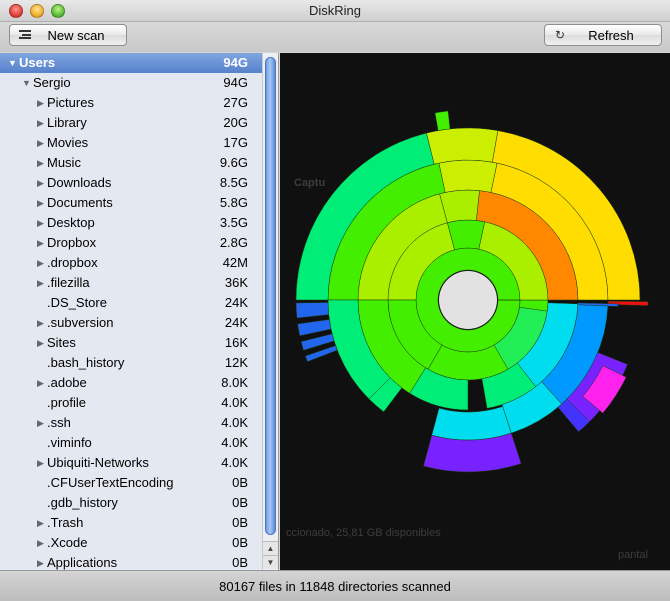  What do you see at coordinates (139, 63) in the screenshot?
I see `tree-row-root: ▼ Users 94G` at bounding box center [139, 63].